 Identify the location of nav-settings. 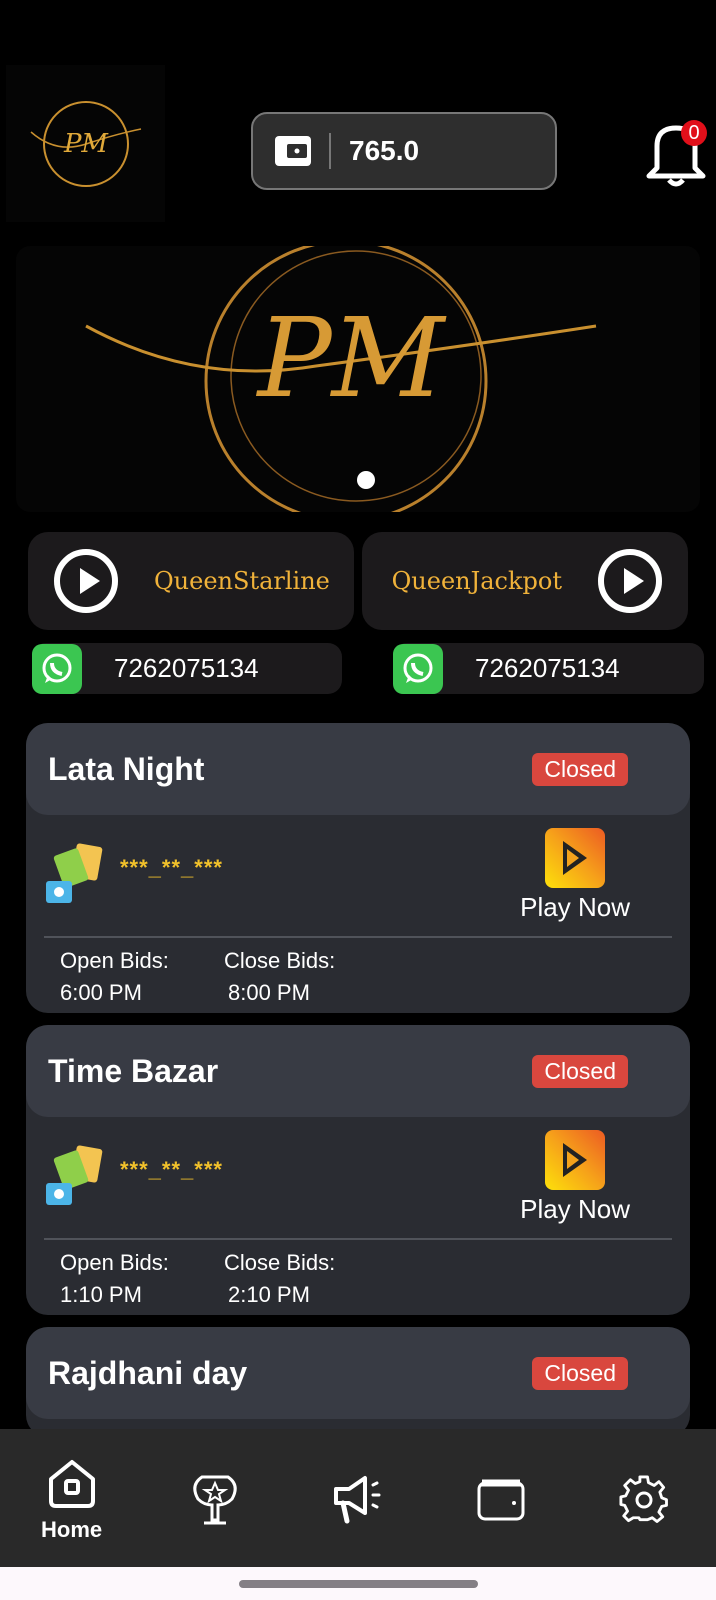
(644, 1492).